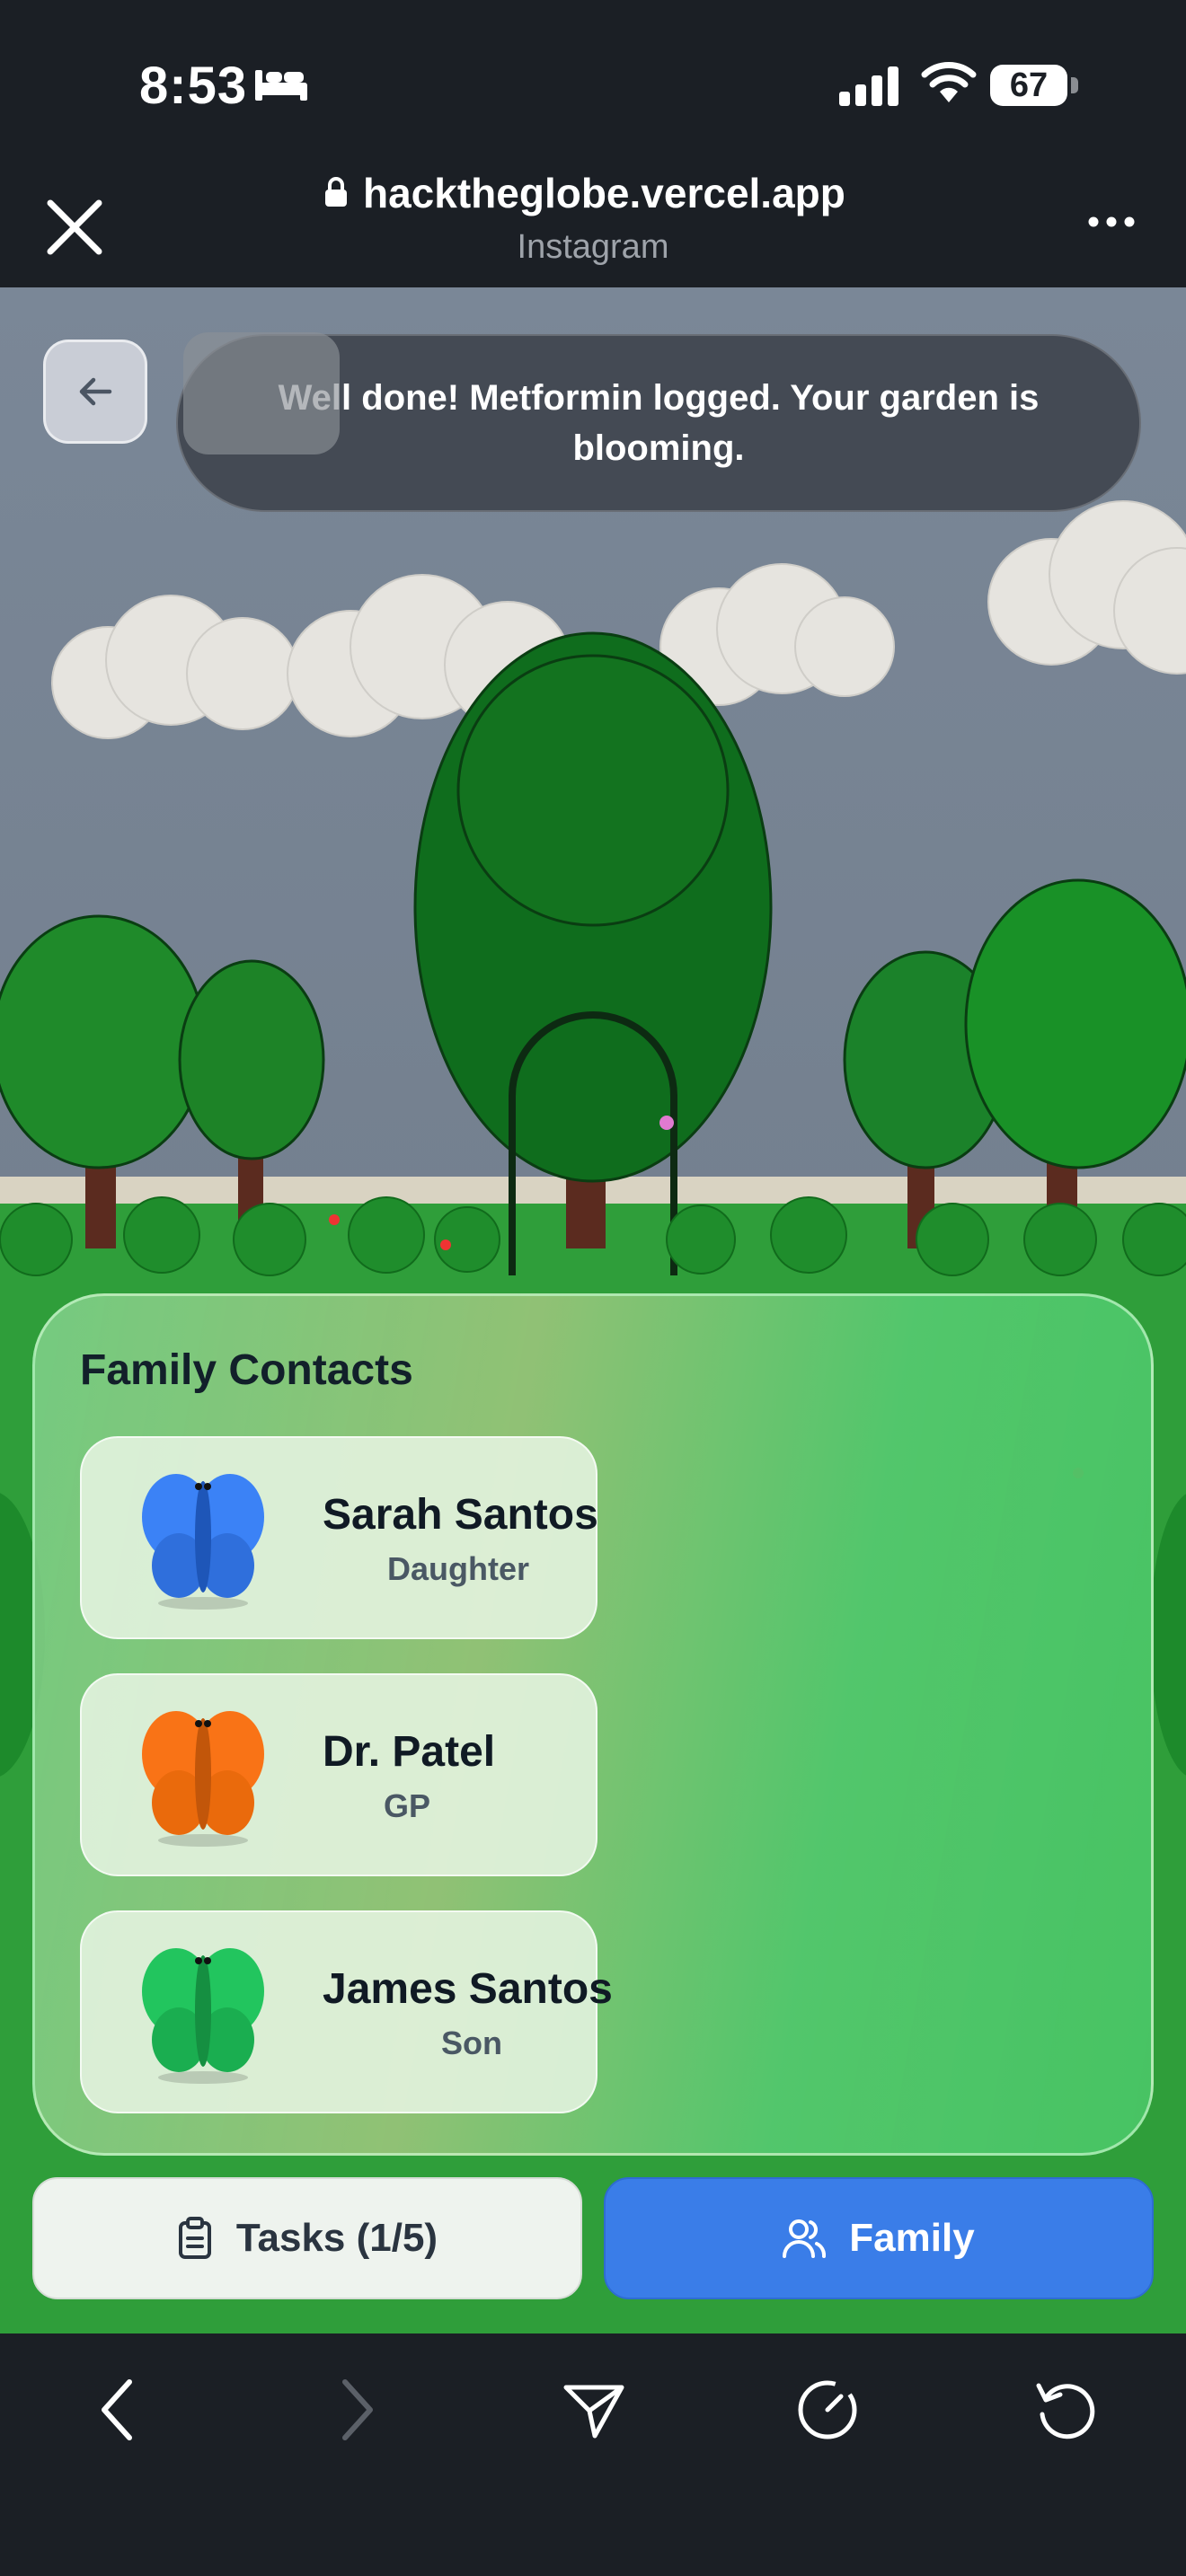 The image size is (1186, 2576). What do you see at coordinates (468, 1989) in the screenshot?
I see `contact-name: James Santos` at bounding box center [468, 1989].